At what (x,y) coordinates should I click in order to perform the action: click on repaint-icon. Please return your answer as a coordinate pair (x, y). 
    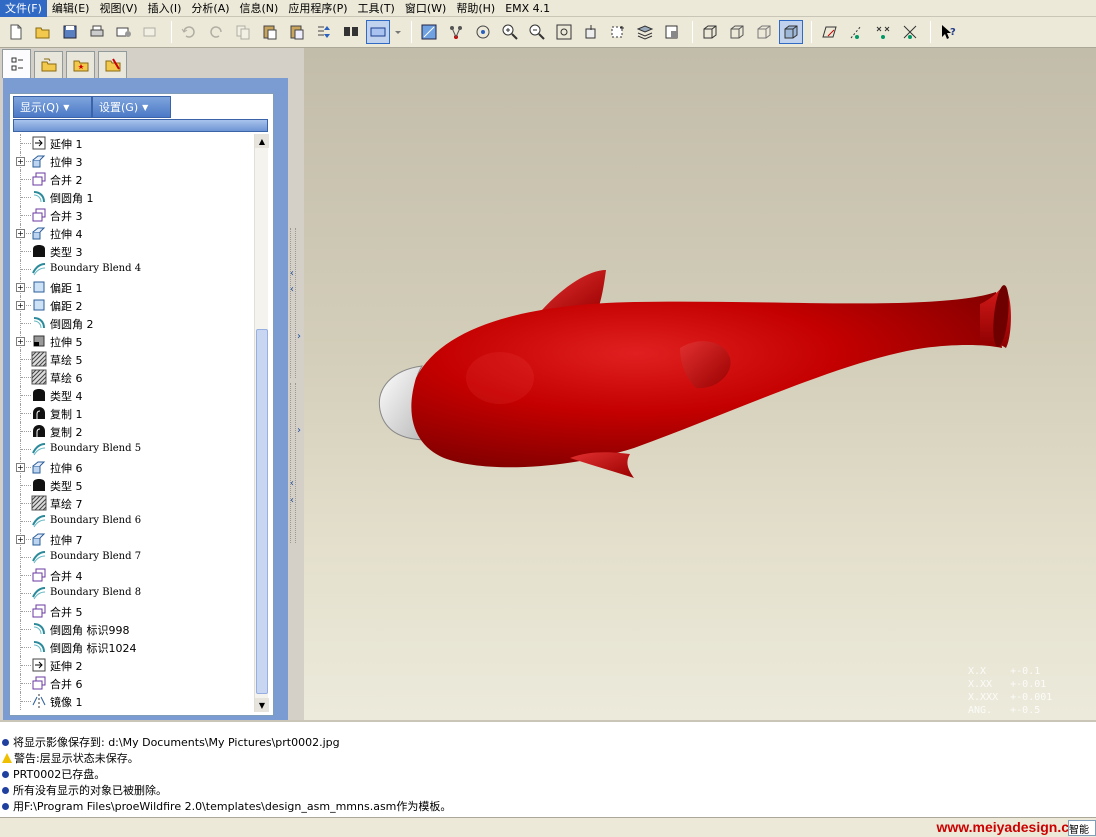
    Looking at the image, I should click on (429, 32).